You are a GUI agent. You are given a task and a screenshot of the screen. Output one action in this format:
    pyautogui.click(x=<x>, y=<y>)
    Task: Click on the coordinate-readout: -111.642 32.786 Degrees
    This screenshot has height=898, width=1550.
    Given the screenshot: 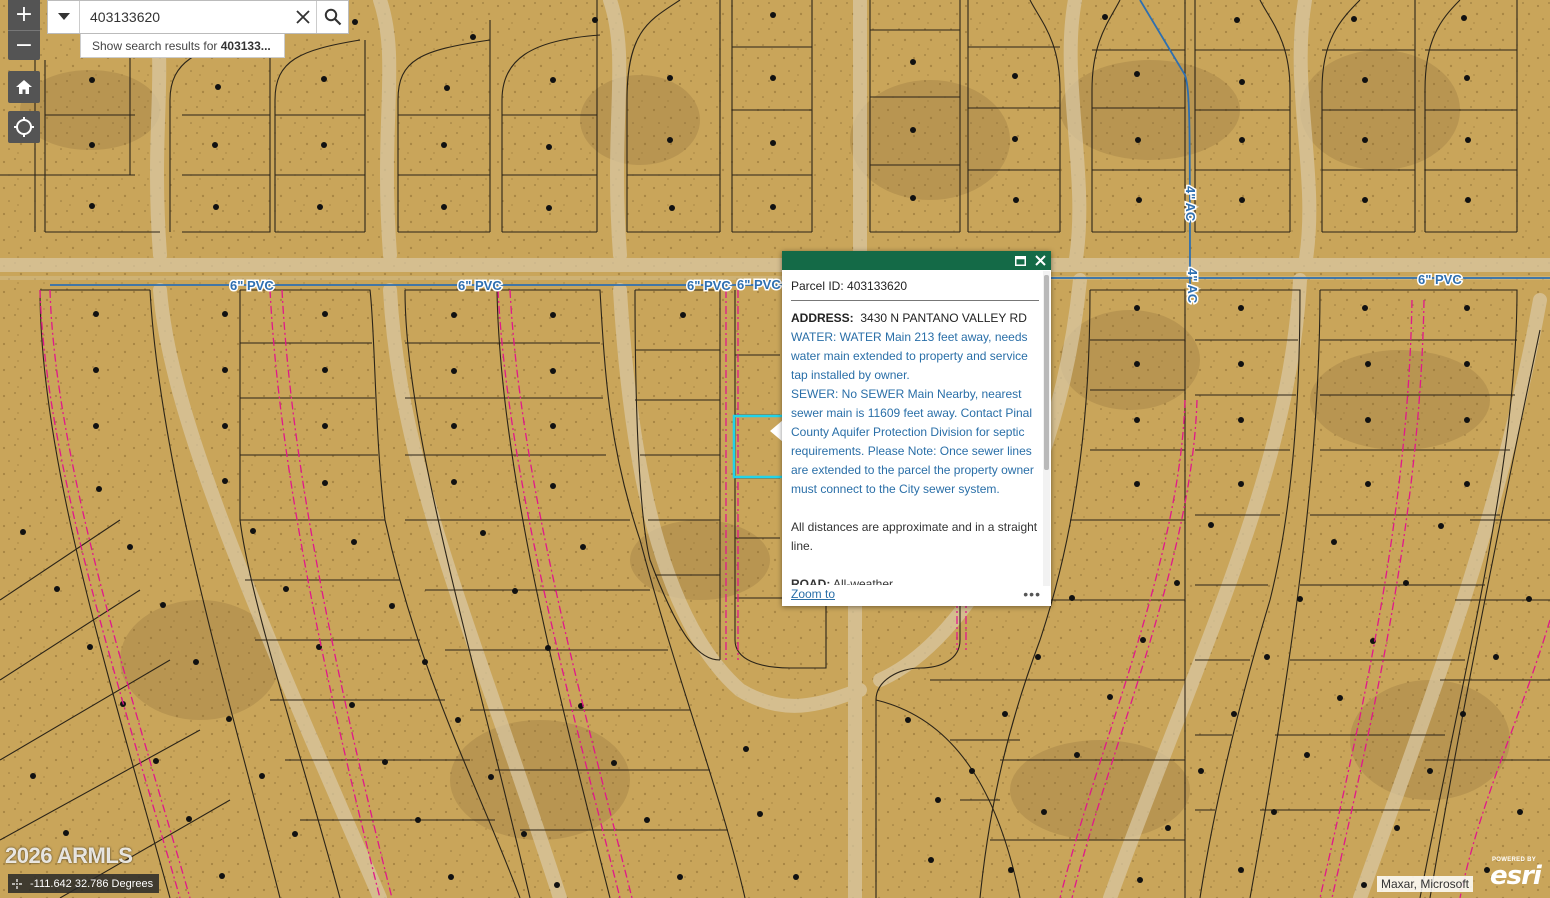 What is the action you would take?
    pyautogui.click(x=84, y=883)
    